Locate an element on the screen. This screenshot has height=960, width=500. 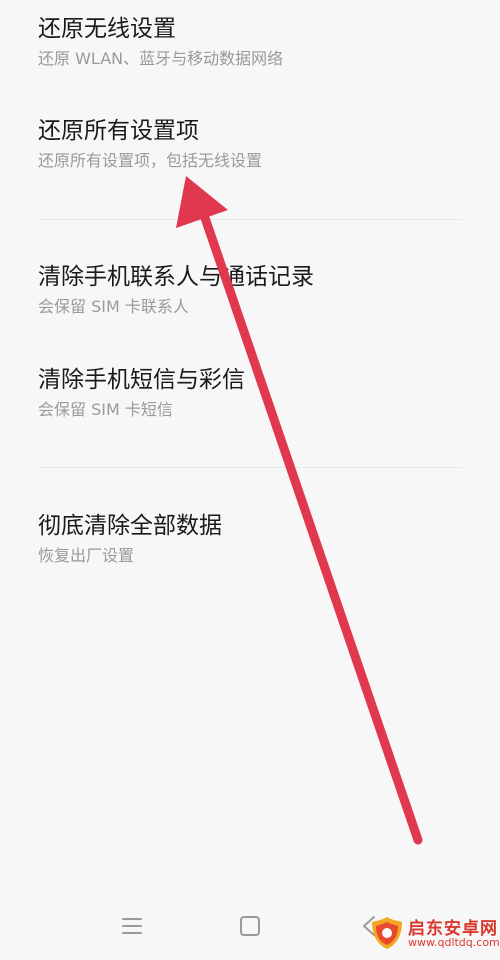
clear-sms-mms-subtitle: 会保留 SIM 卡短信 is located at coordinates (105, 409).